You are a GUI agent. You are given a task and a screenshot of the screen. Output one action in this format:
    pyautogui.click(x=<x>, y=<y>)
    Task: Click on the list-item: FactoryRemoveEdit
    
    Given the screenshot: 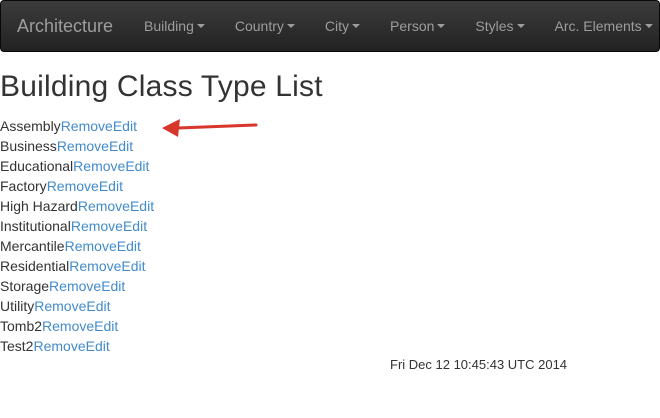 What is the action you would take?
    pyautogui.click(x=77, y=186)
    